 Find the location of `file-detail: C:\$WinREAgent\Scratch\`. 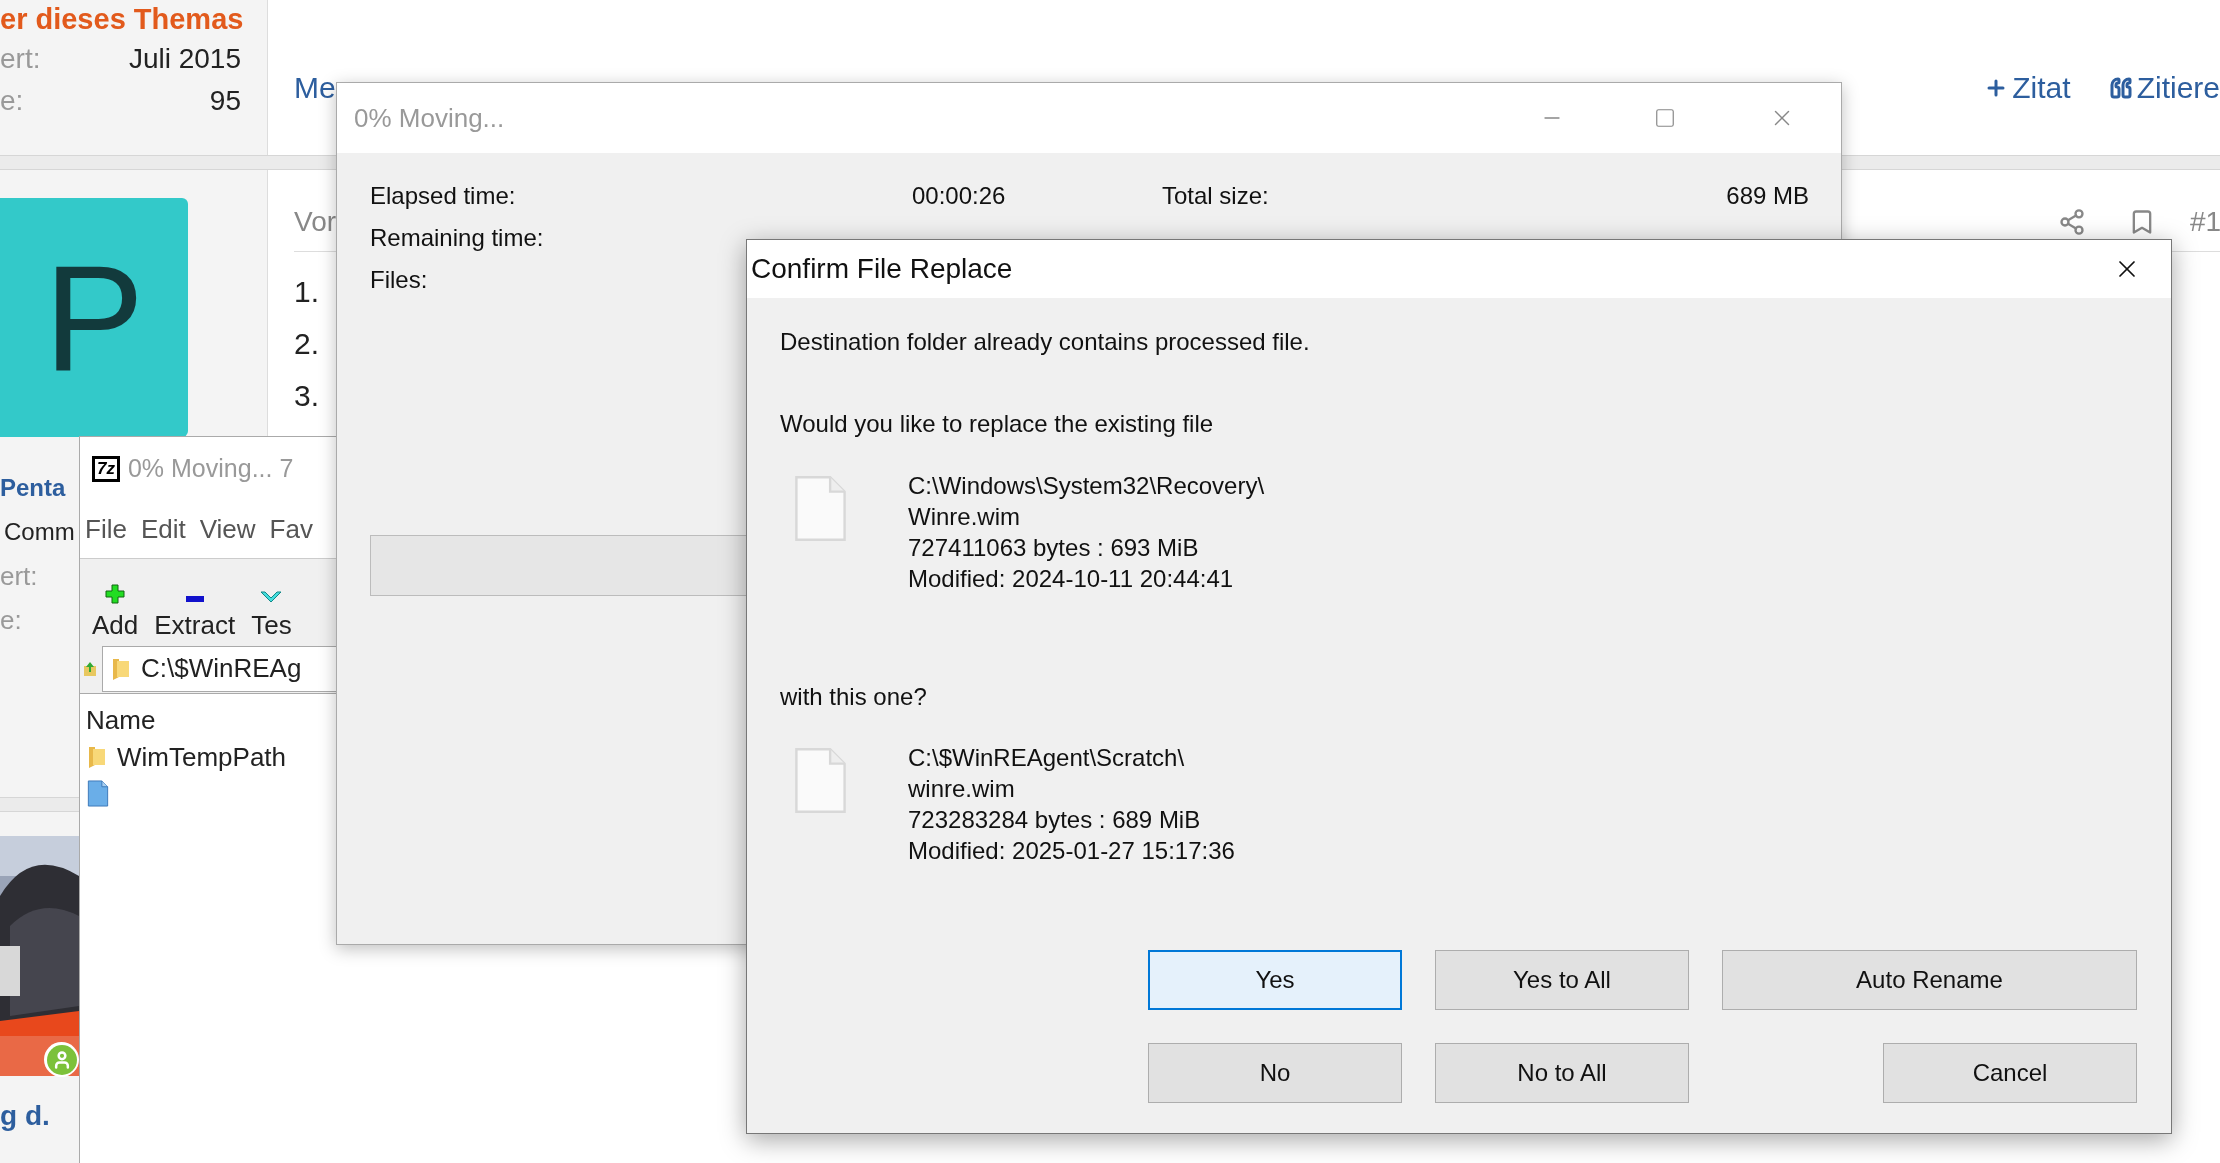

file-detail: C:\$WinREAgent\Scratch\ is located at coordinates (1047, 758).